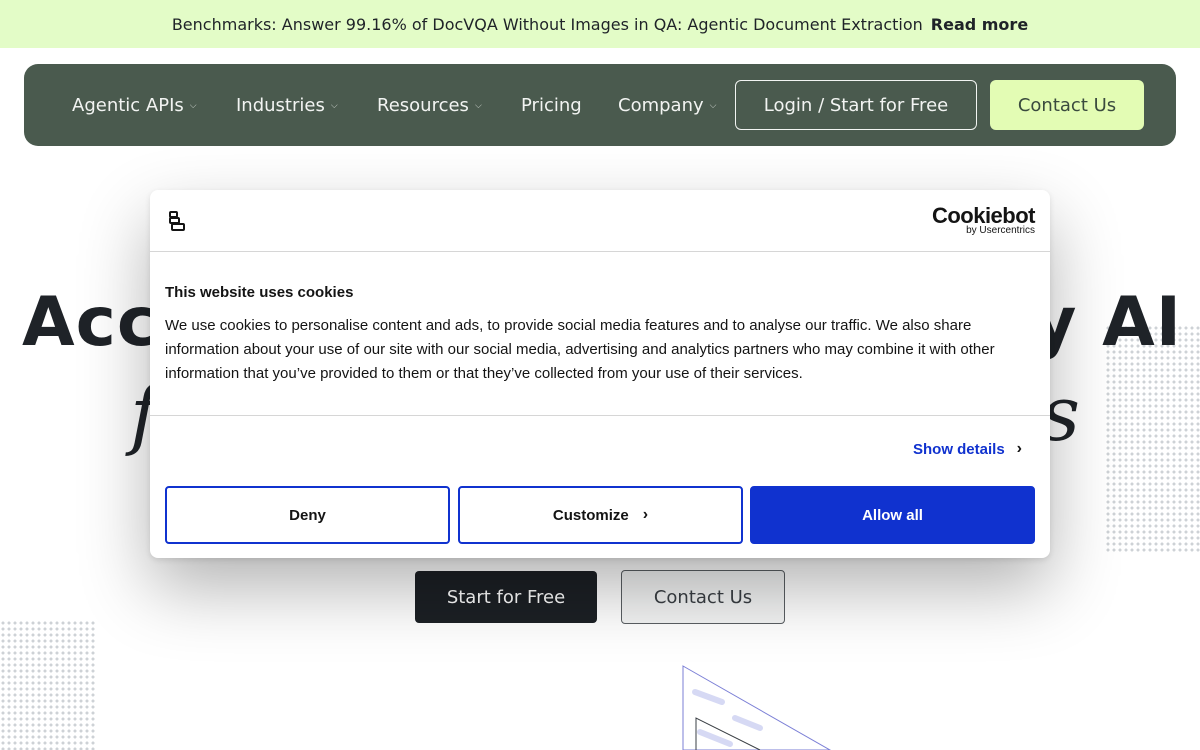  I want to click on nav-item-label: Company, so click(661, 105).